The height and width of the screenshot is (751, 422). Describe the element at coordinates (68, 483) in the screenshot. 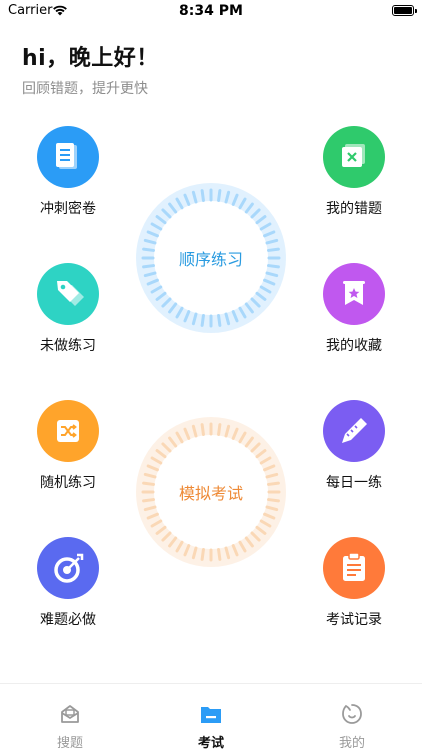

I see `feature-label: 随机练习` at that location.